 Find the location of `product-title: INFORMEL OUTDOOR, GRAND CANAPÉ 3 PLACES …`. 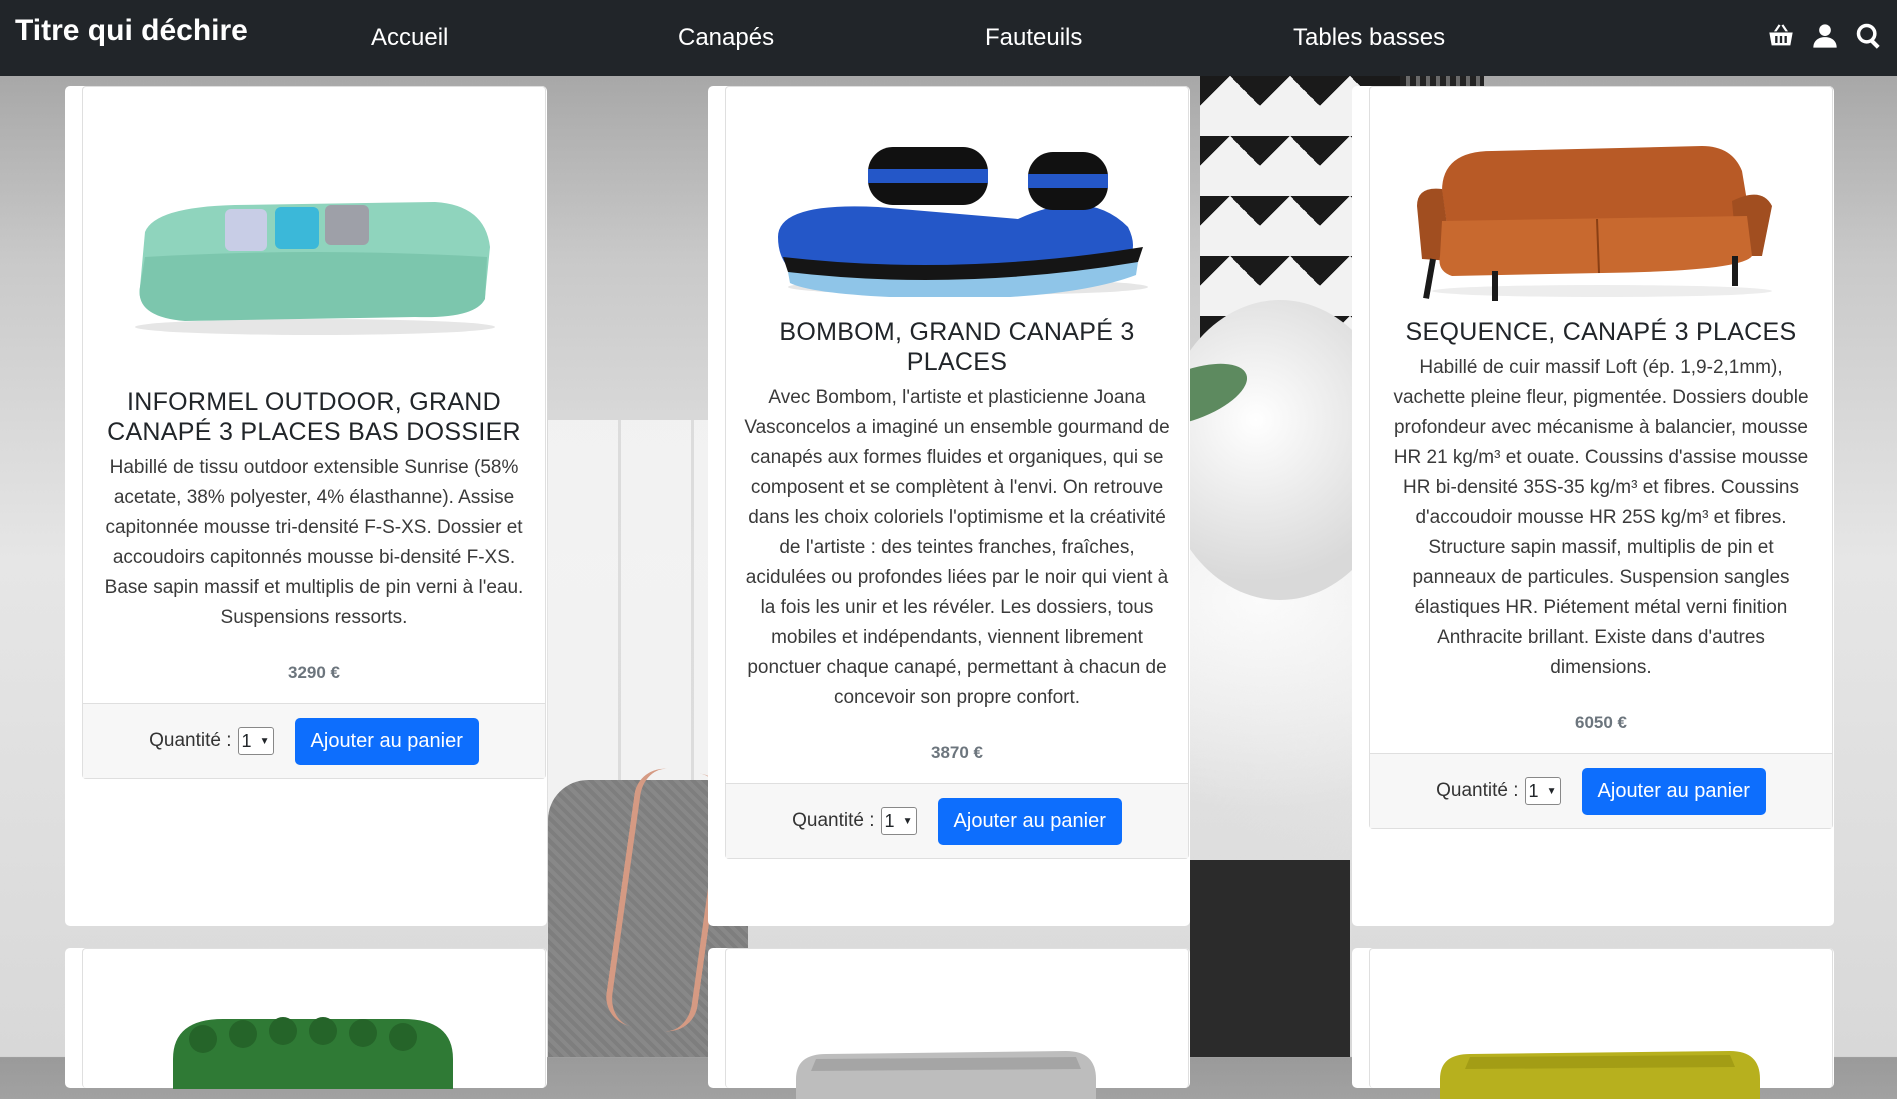

product-title: INFORMEL OUTDOOR, GRAND CANAPÉ 3 PLACES … is located at coordinates (314, 417).